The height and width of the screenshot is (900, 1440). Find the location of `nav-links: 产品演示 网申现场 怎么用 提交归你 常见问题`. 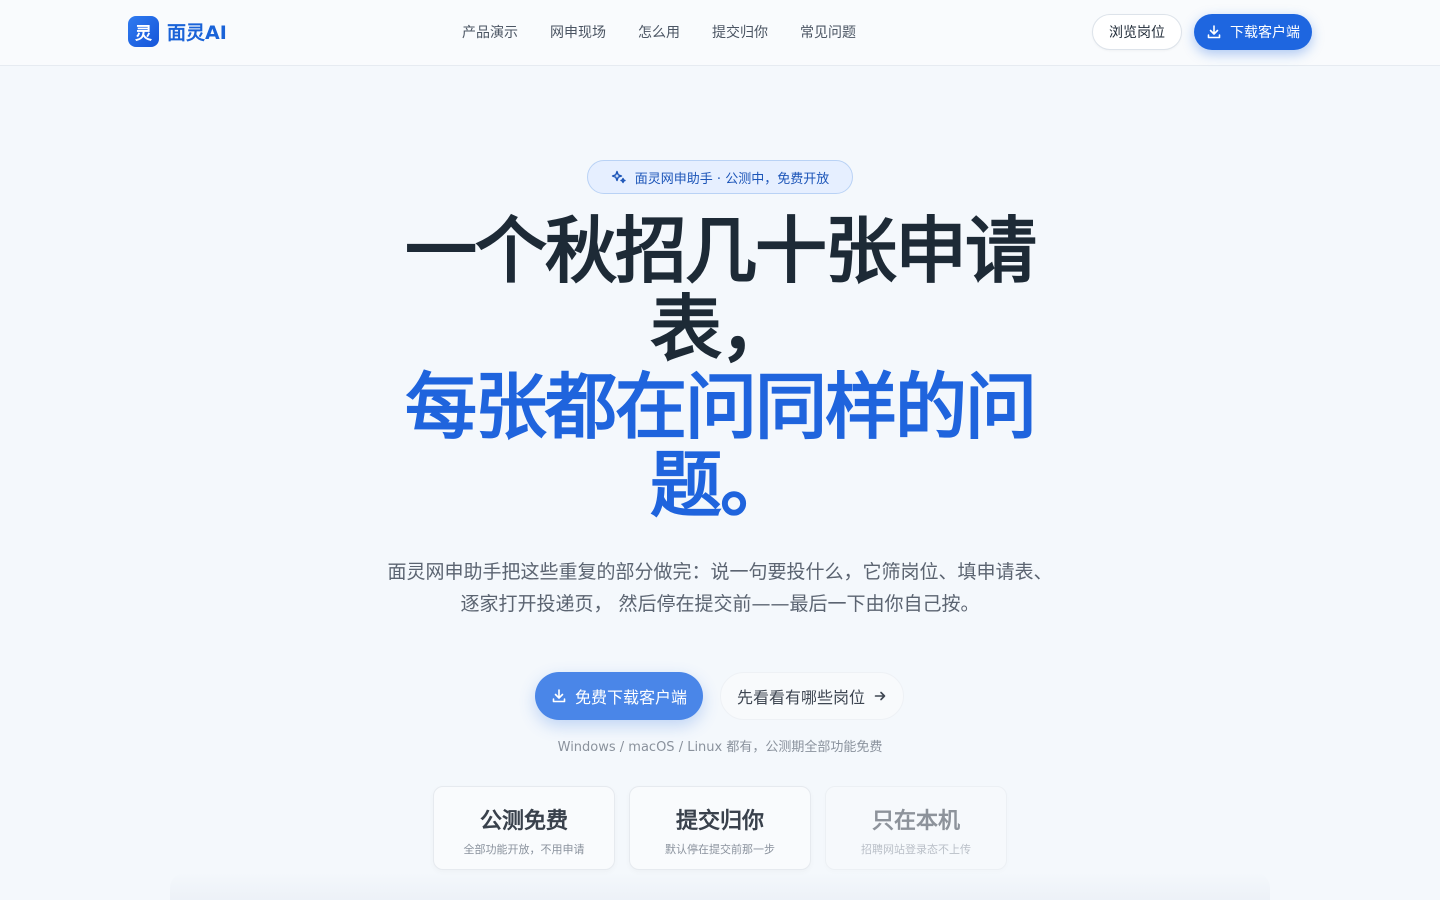

nav-links: 产品演示 网申现场 怎么用 提交归你 常见问题 is located at coordinates (668, 32).